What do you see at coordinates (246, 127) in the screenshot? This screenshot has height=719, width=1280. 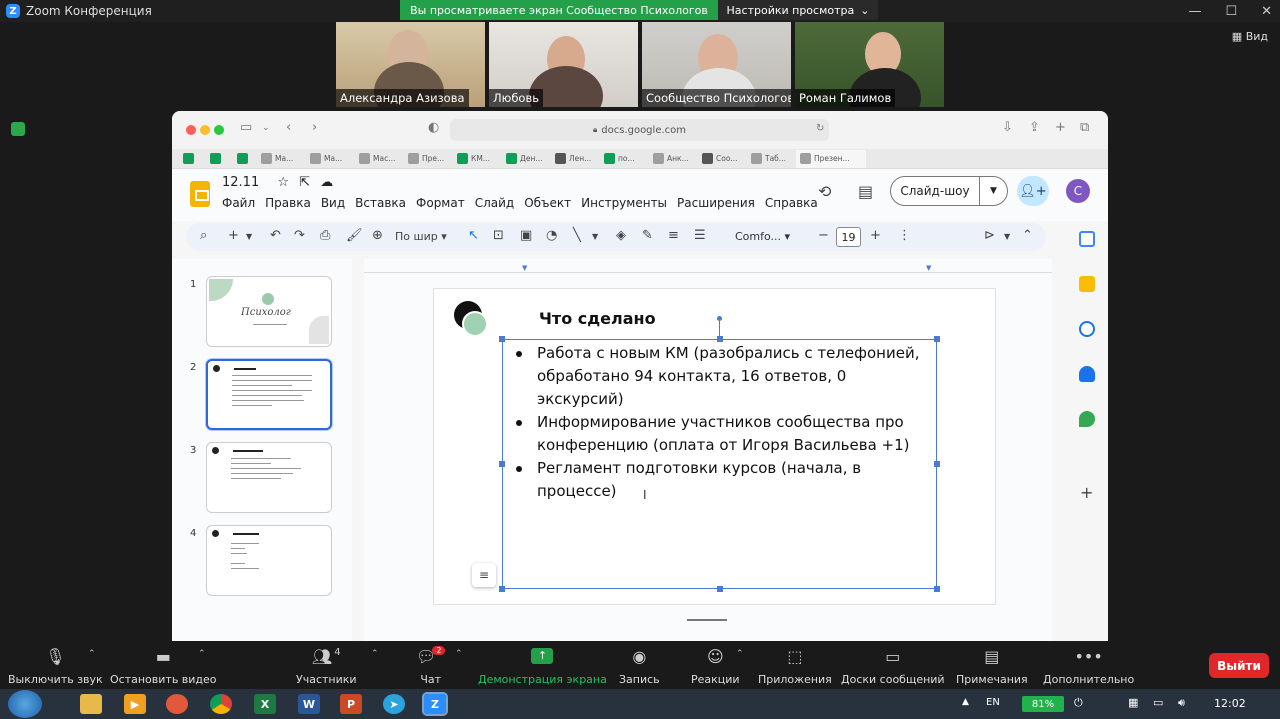 I see `sidebar-icon: ▭` at bounding box center [246, 127].